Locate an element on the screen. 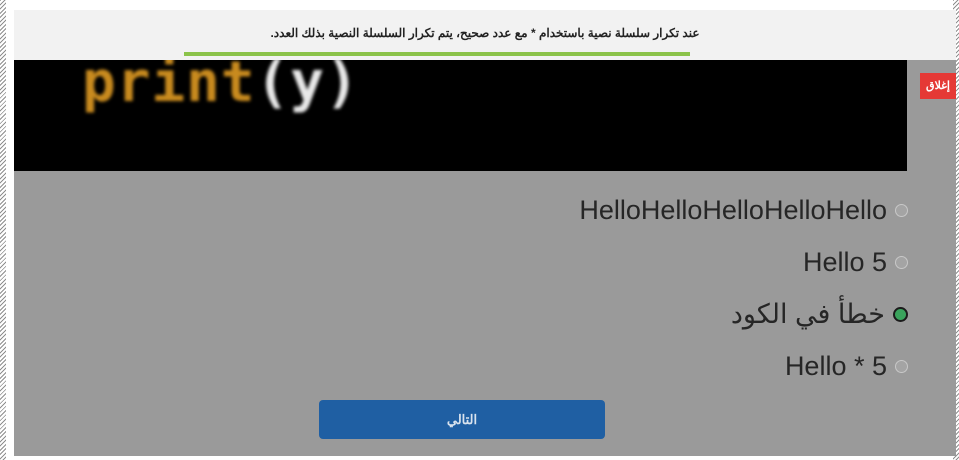  answer-option: HelloHelloHelloHelloHello is located at coordinates (743, 210).